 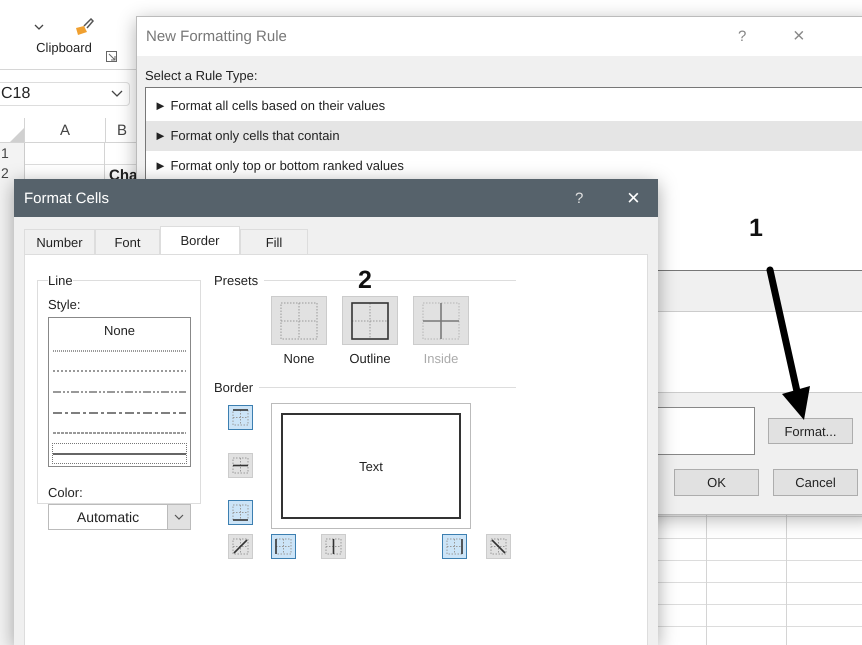 I want to click on name-box: C18, so click(x=65, y=94).